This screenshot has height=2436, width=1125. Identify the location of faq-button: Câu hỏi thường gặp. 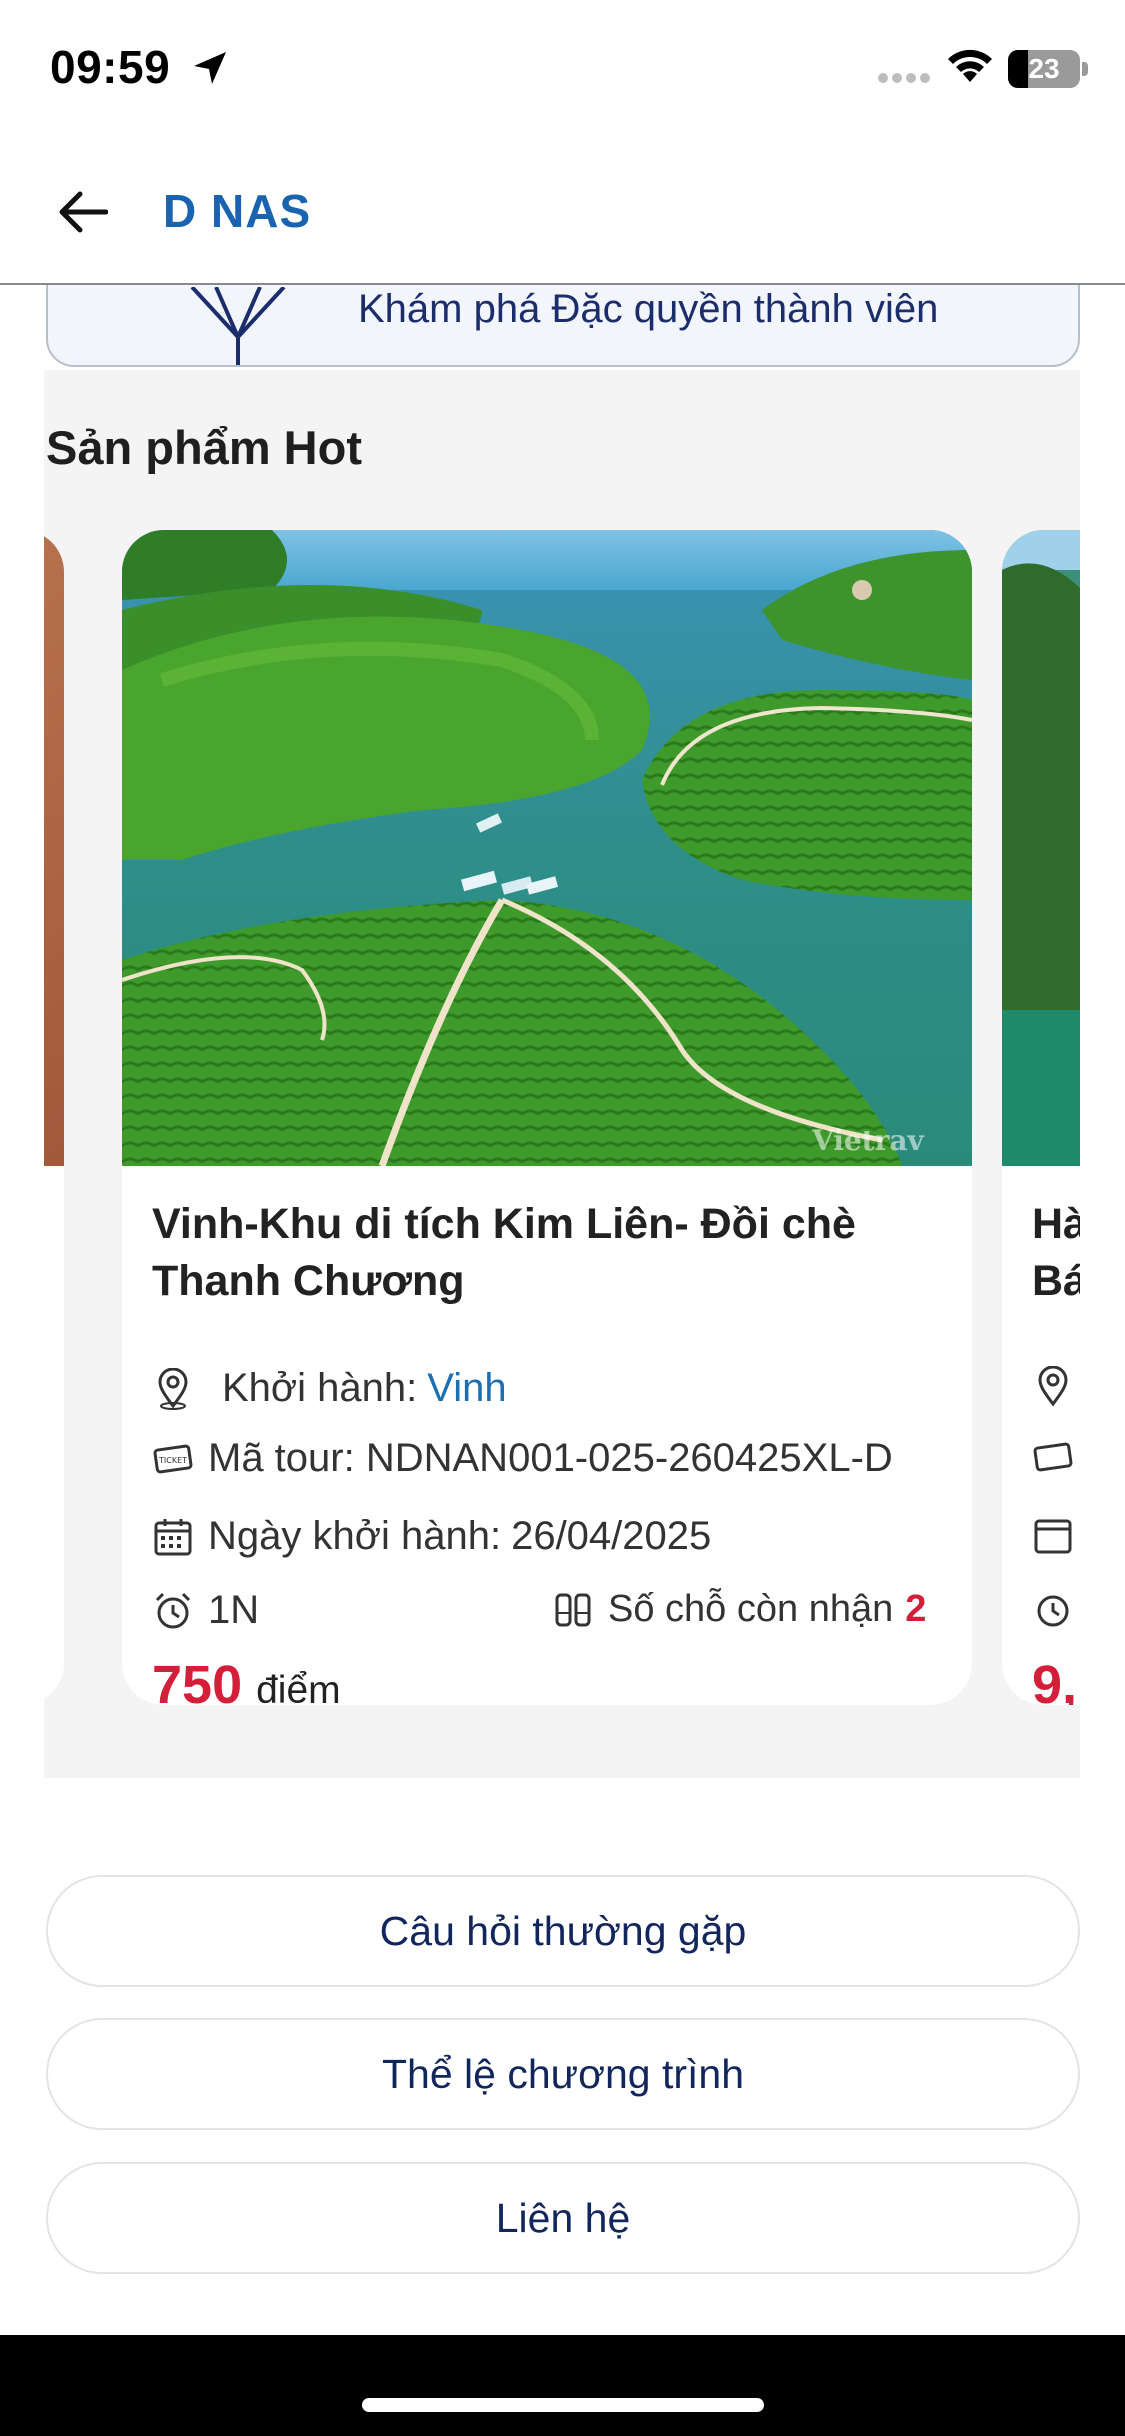
(563, 1931).